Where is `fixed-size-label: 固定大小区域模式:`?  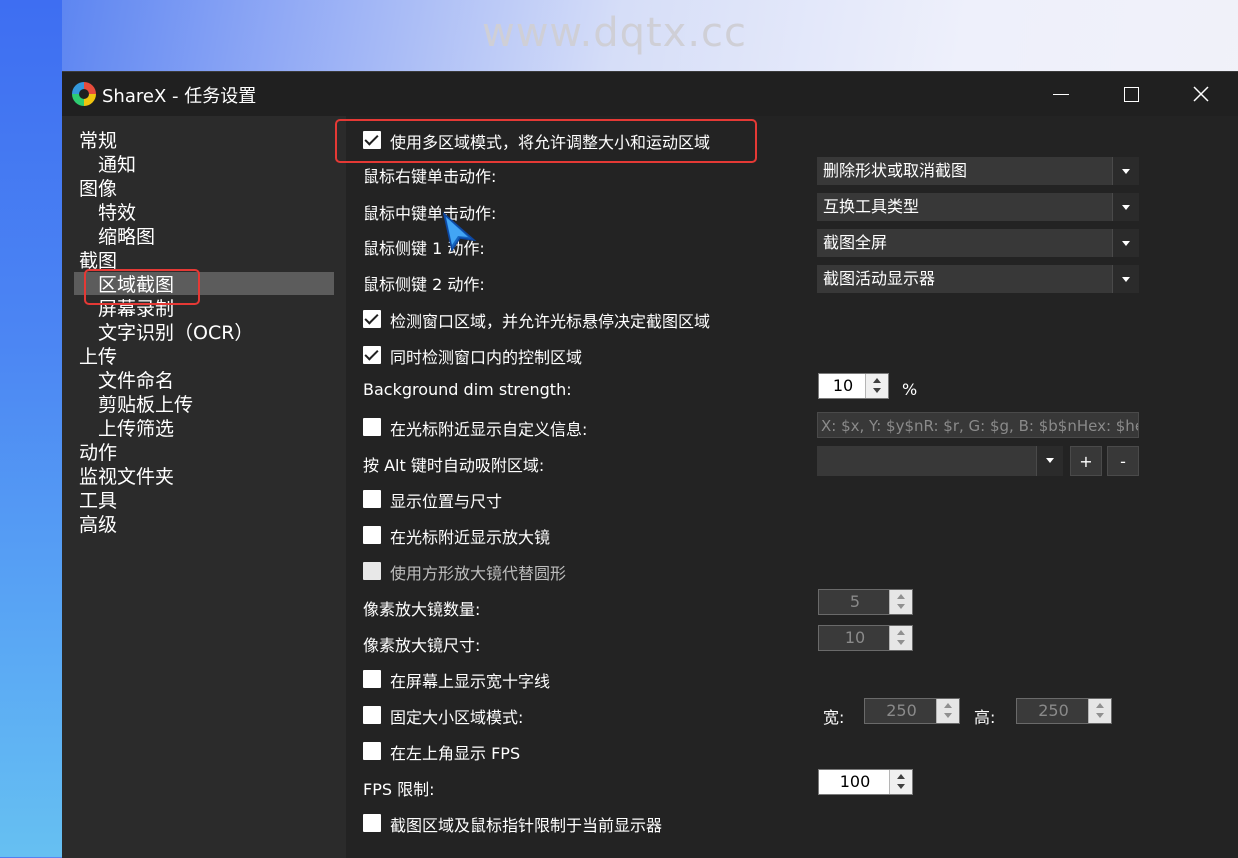 fixed-size-label: 固定大小区域模式: is located at coordinates (457, 717).